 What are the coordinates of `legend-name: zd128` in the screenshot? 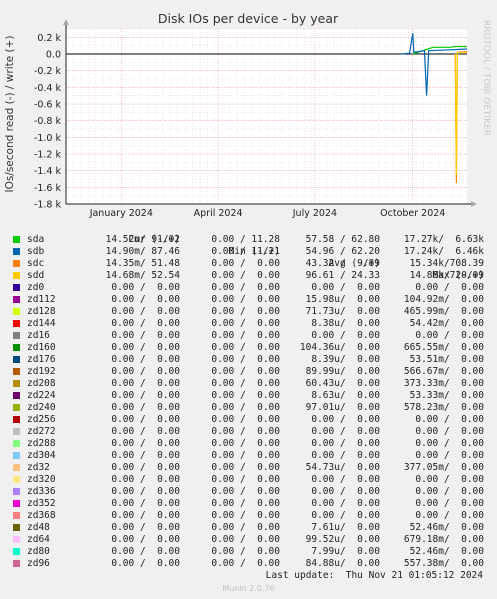 It's located at (41, 311).